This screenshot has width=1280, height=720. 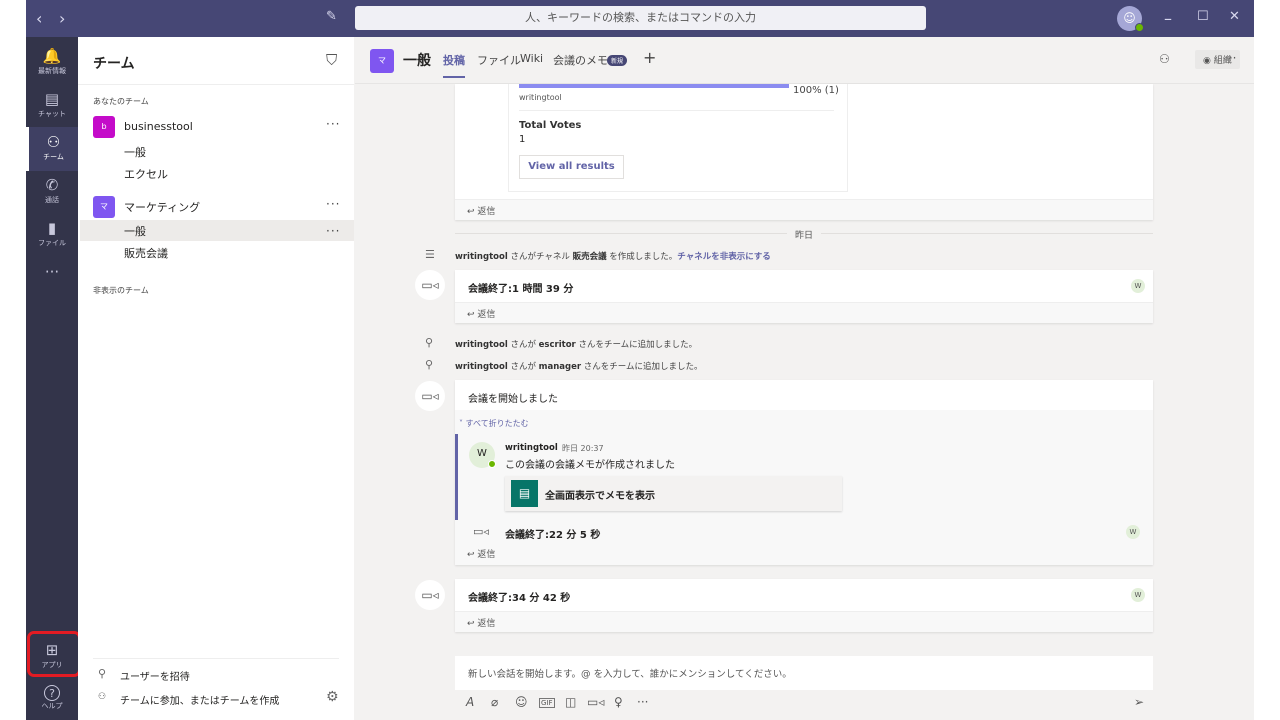 I want to click on praise-icon: ♀, so click(x=618, y=702).